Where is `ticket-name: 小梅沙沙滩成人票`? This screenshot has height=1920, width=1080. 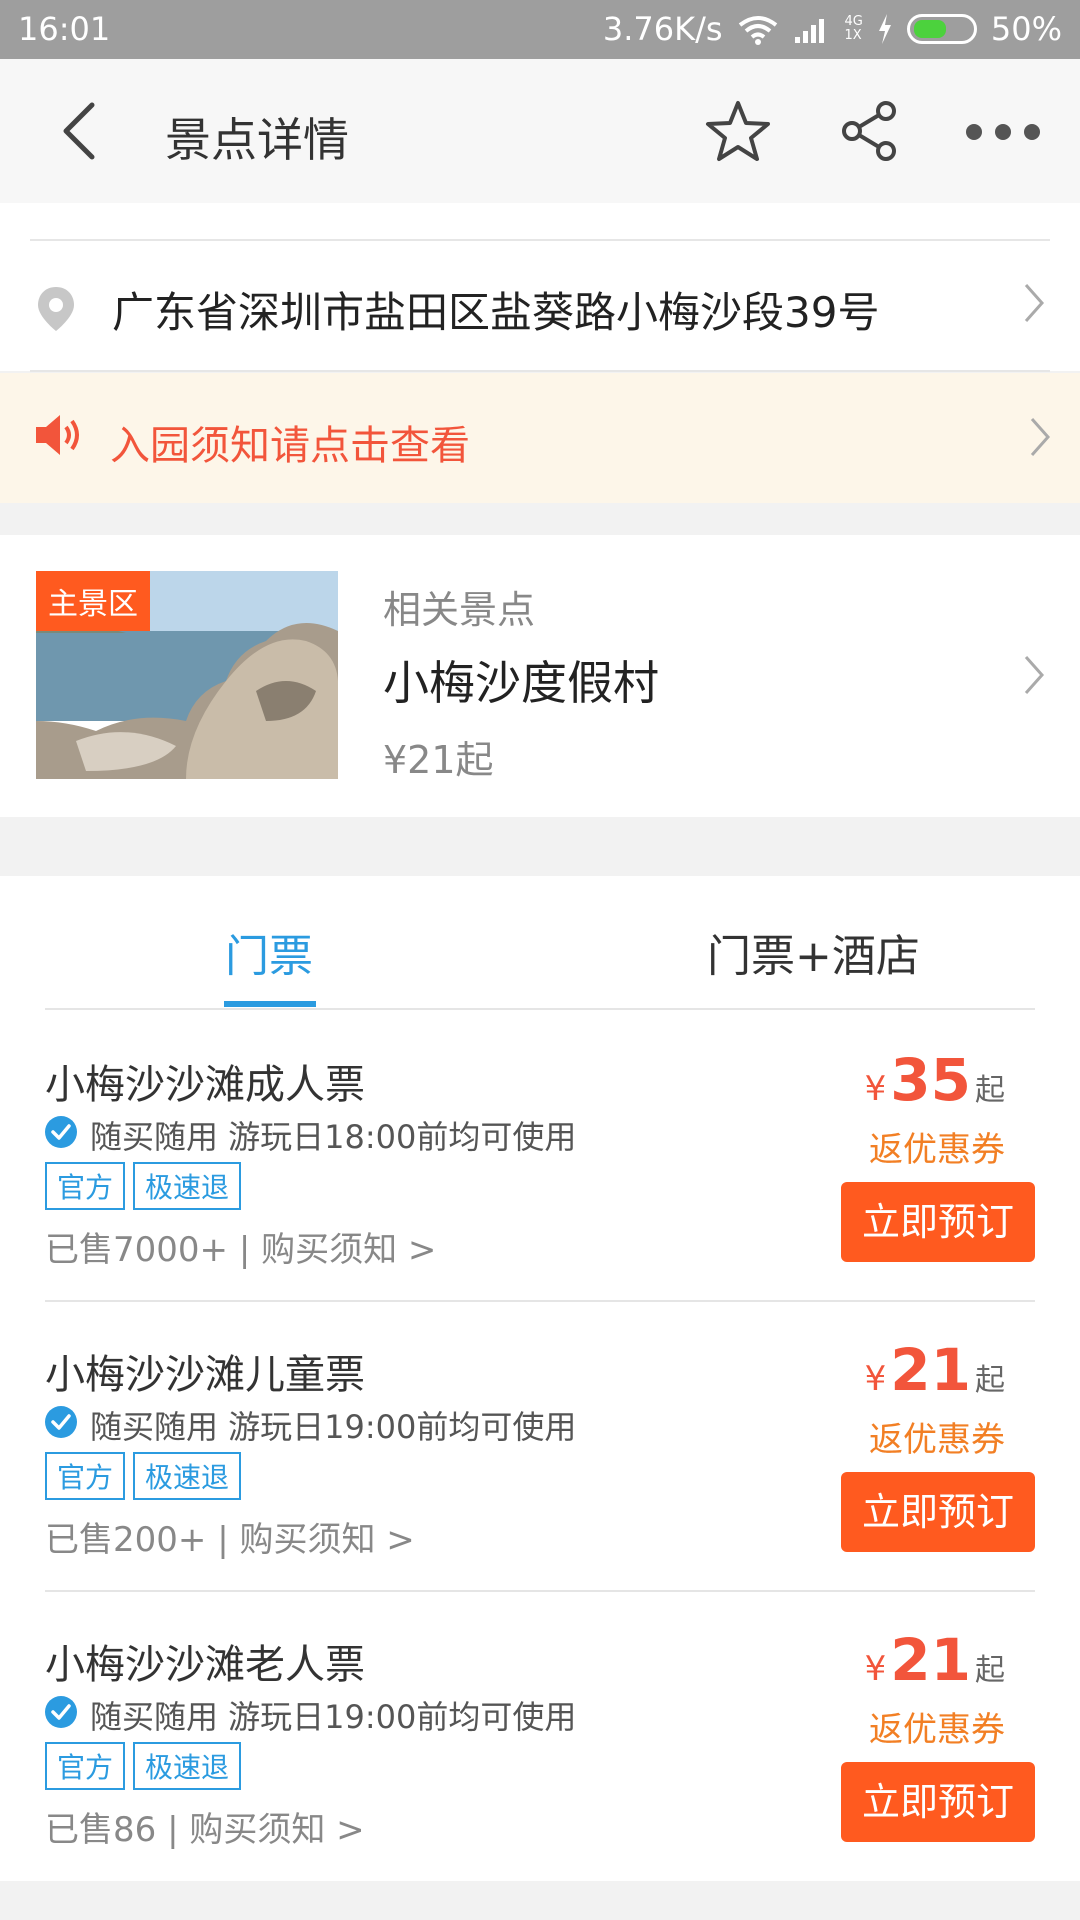 ticket-name: 小梅沙沙滩成人票 is located at coordinates (205, 1085).